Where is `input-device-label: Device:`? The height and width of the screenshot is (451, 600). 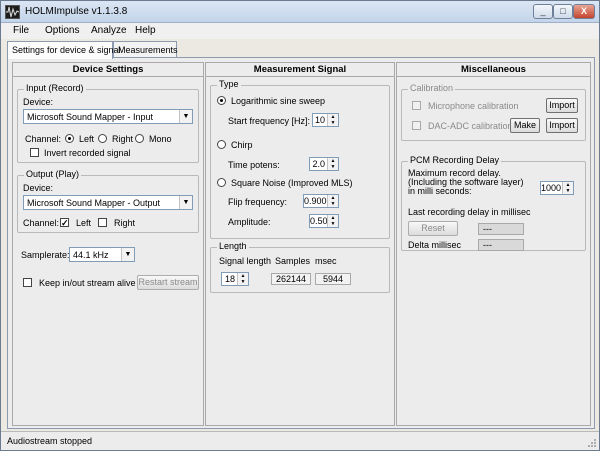
input-device-label: Device: is located at coordinates (38, 102).